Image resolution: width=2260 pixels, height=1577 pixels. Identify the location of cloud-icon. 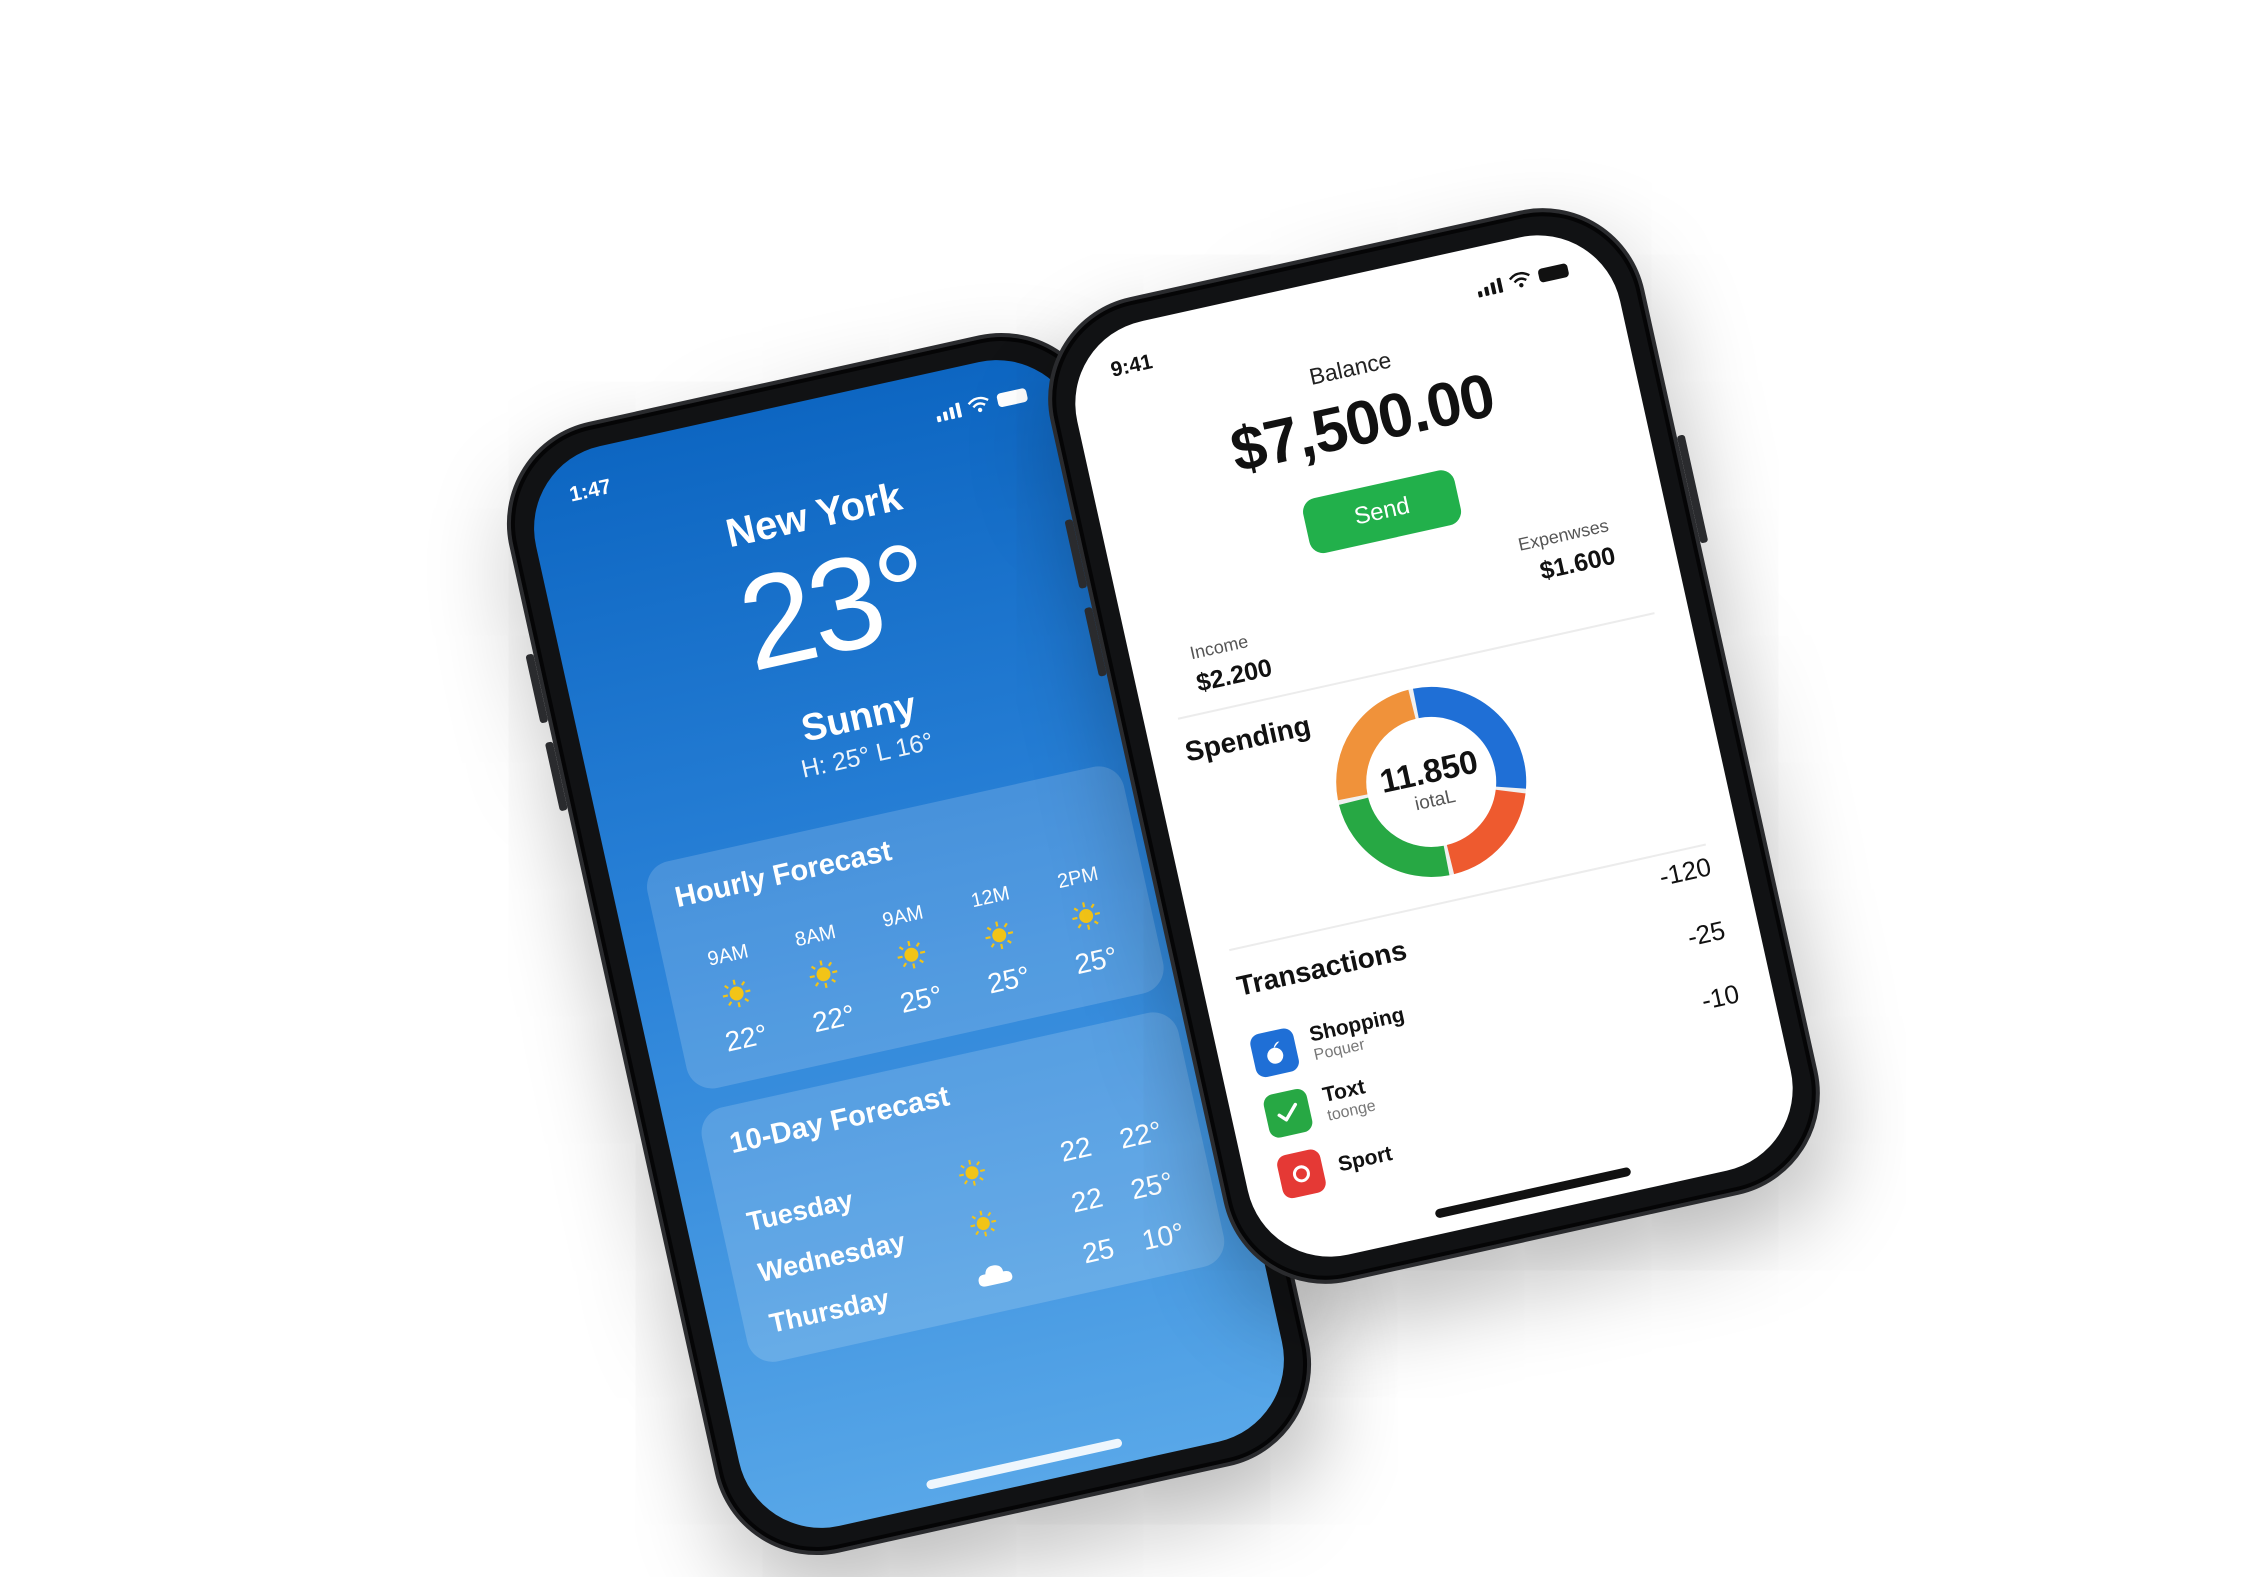
(995, 1276).